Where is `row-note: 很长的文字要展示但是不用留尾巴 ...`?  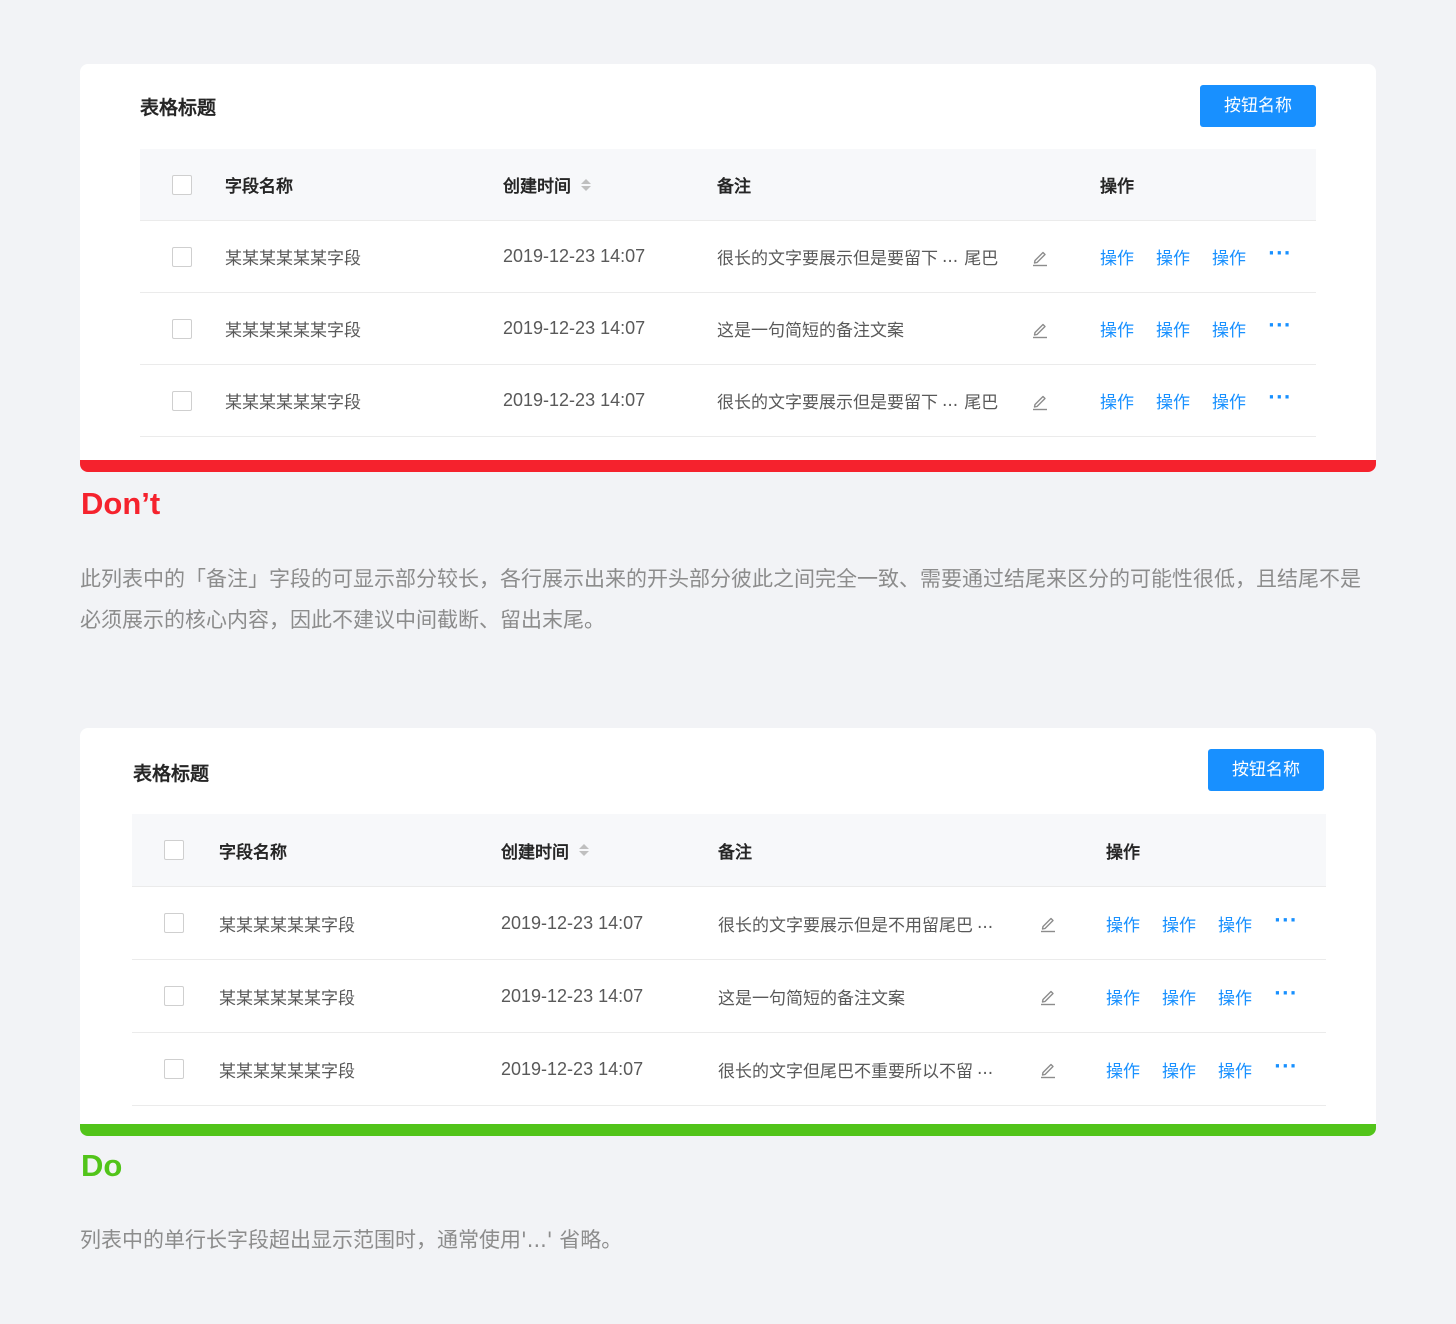 row-note: 很长的文字要展示但是不用留尾巴 ... is located at coordinates (873, 923).